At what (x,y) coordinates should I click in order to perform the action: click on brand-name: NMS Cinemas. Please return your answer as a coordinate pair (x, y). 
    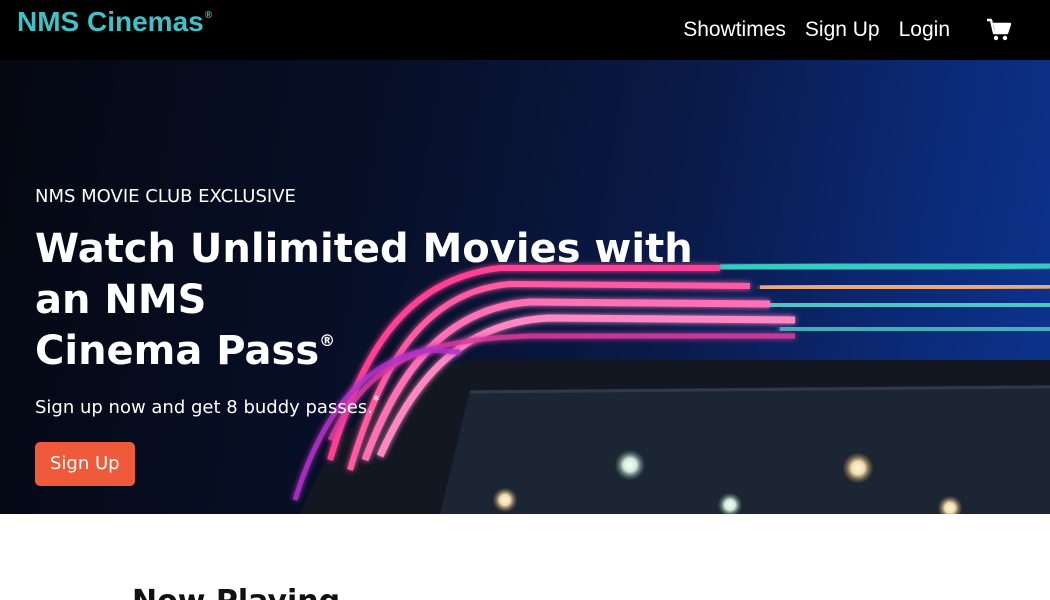
    Looking at the image, I should click on (110, 21).